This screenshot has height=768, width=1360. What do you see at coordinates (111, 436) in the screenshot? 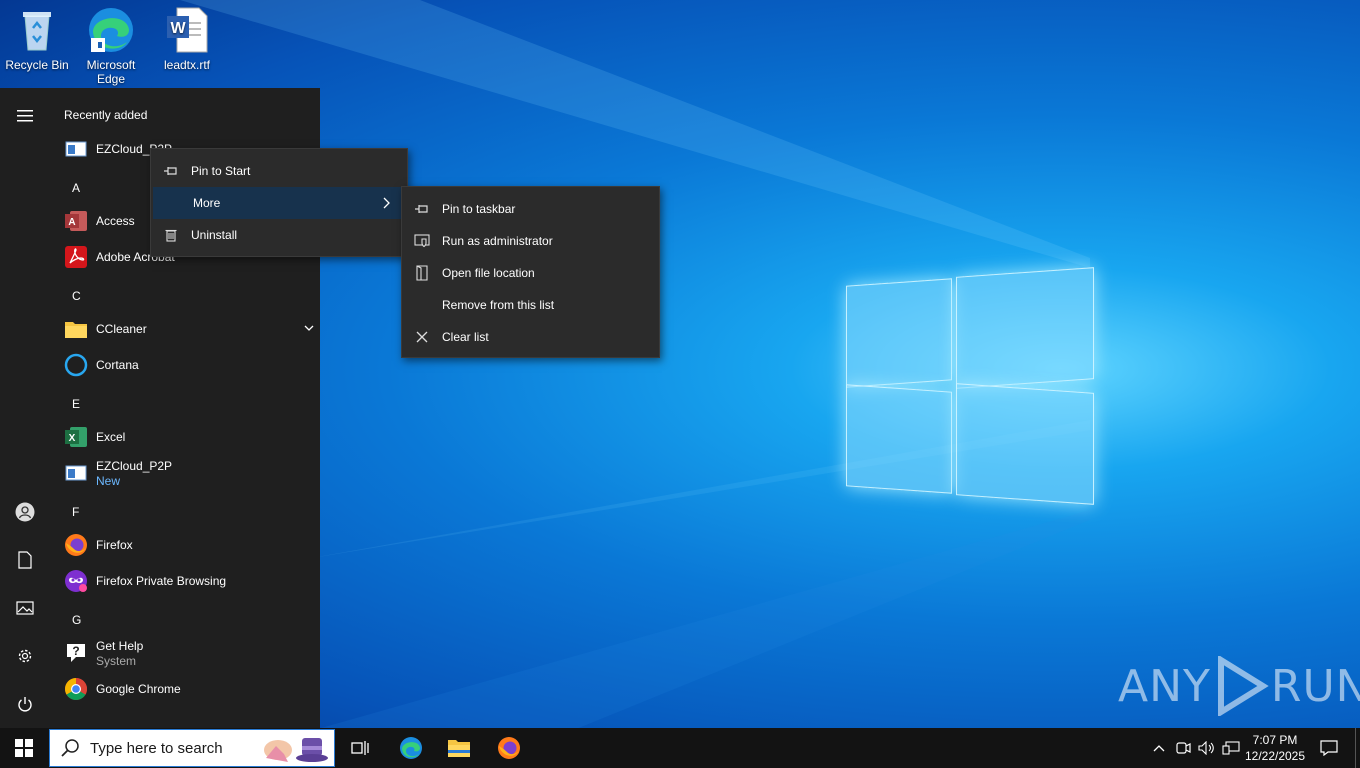
I see `app-label: Excel` at bounding box center [111, 436].